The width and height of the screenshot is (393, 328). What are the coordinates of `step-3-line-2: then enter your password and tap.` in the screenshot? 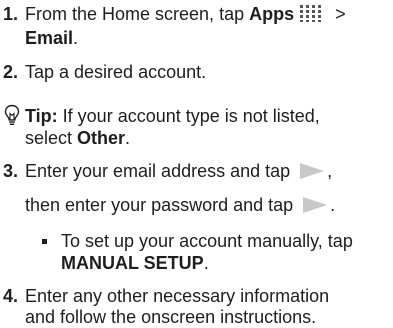 It's located at (180, 205).